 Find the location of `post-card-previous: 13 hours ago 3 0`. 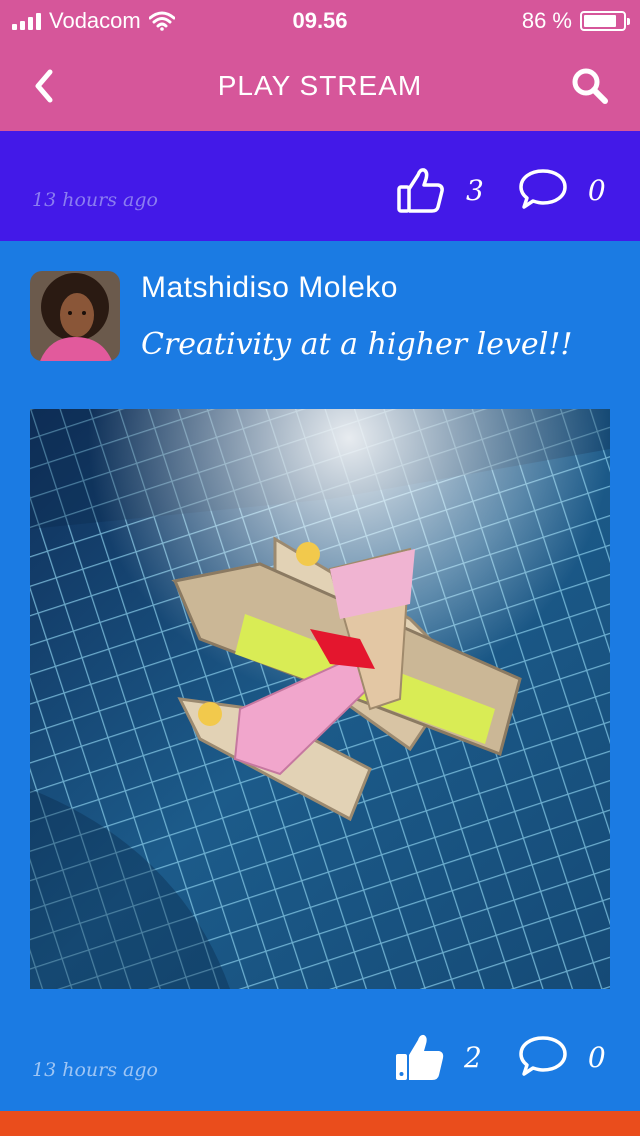

post-card-previous: 13 hours ago 3 0 is located at coordinates (320, 186).